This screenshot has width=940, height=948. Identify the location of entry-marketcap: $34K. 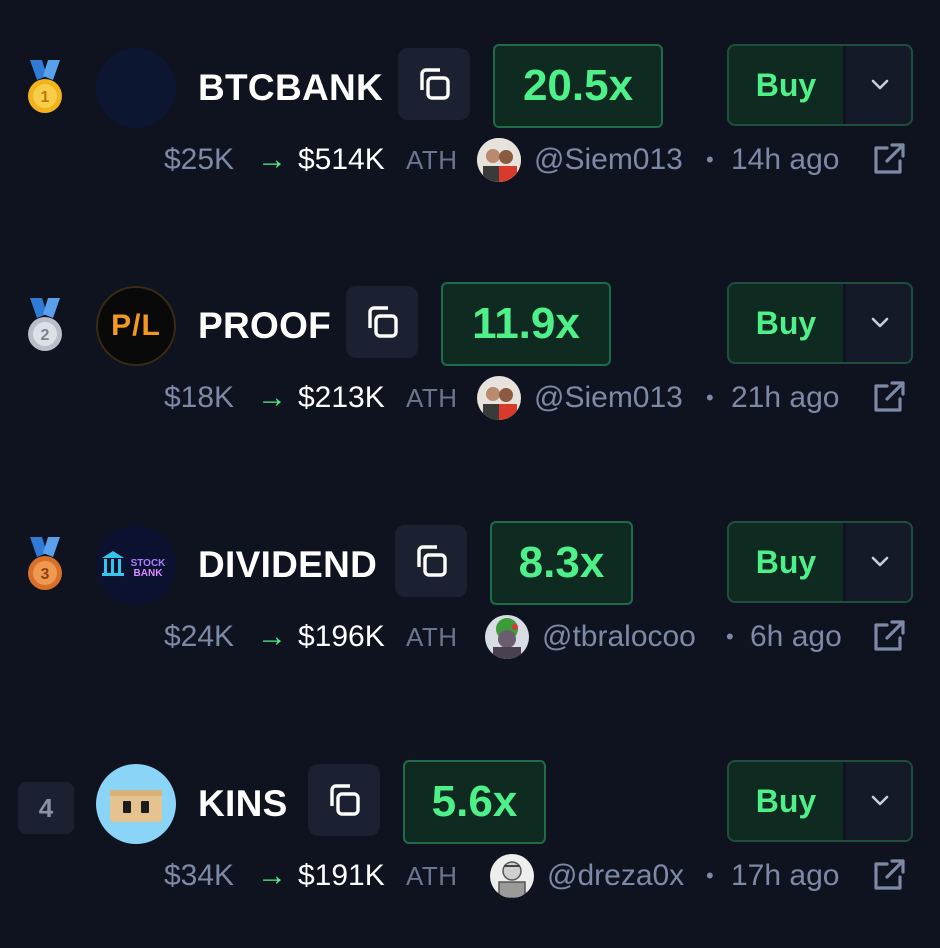
(199, 875).